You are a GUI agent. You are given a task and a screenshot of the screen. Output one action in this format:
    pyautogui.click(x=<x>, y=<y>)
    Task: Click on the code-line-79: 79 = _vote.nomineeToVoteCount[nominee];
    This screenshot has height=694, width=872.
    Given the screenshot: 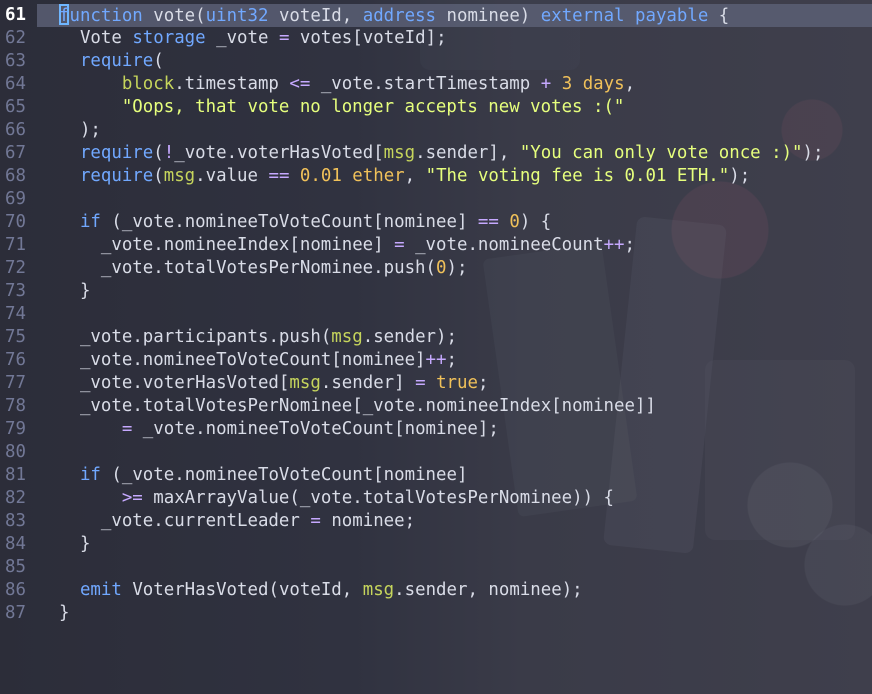 What is the action you would take?
    pyautogui.click(x=436, y=429)
    